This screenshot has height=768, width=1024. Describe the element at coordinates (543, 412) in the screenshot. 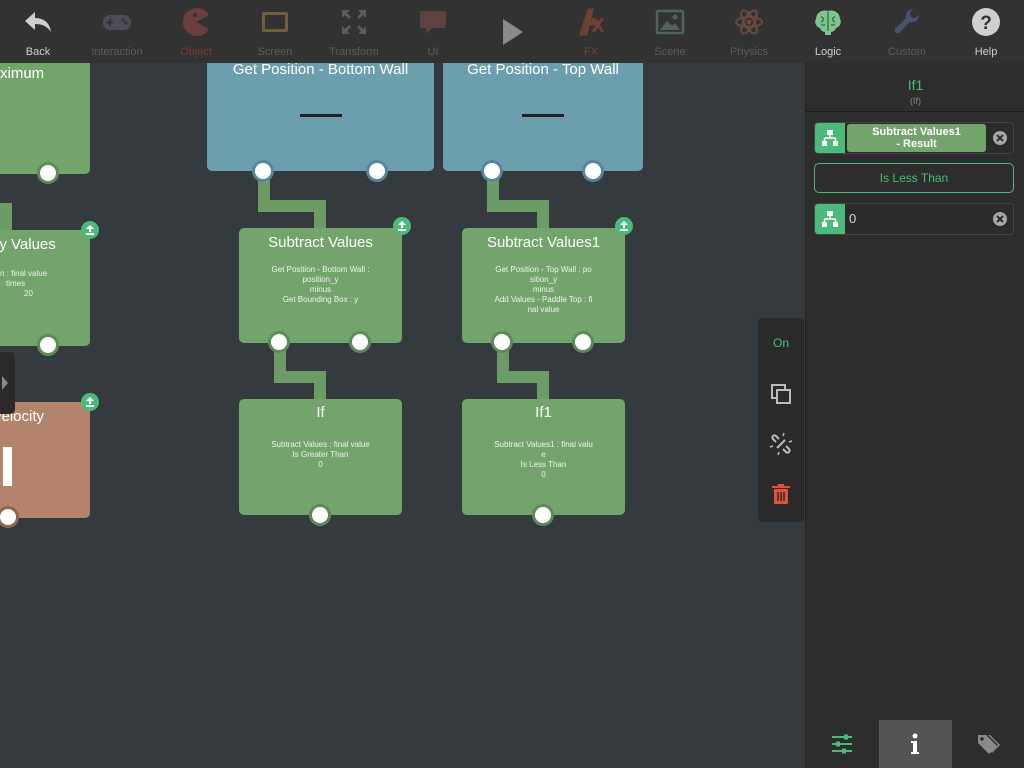

I see `node-title: If1` at that location.